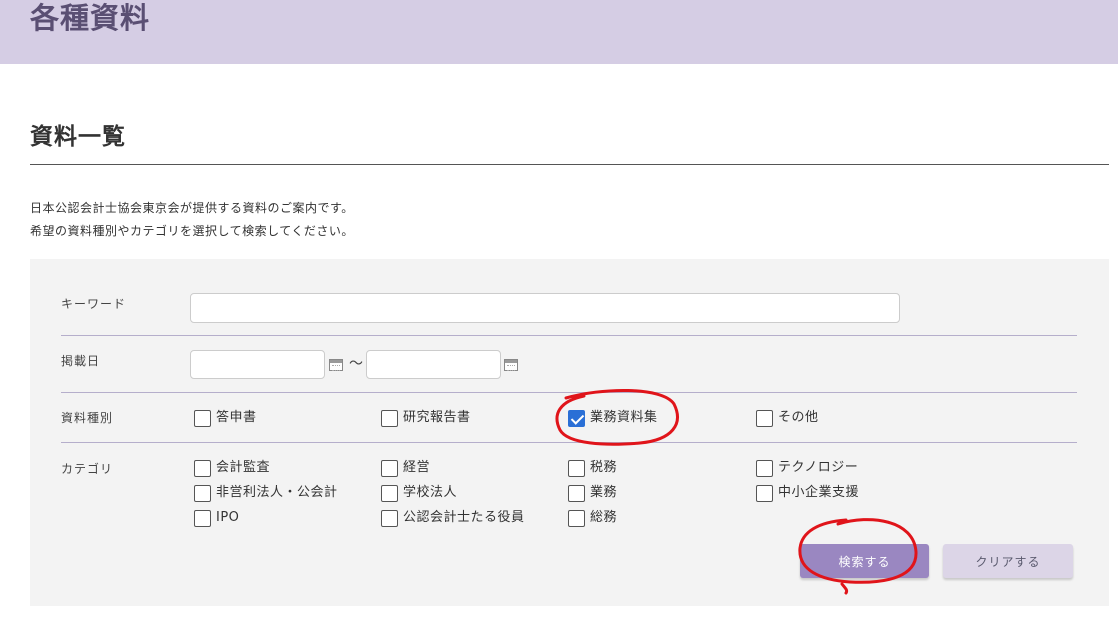 This screenshot has width=1118, height=619. I want to click on checkbox-label: テクノロジー, so click(818, 467).